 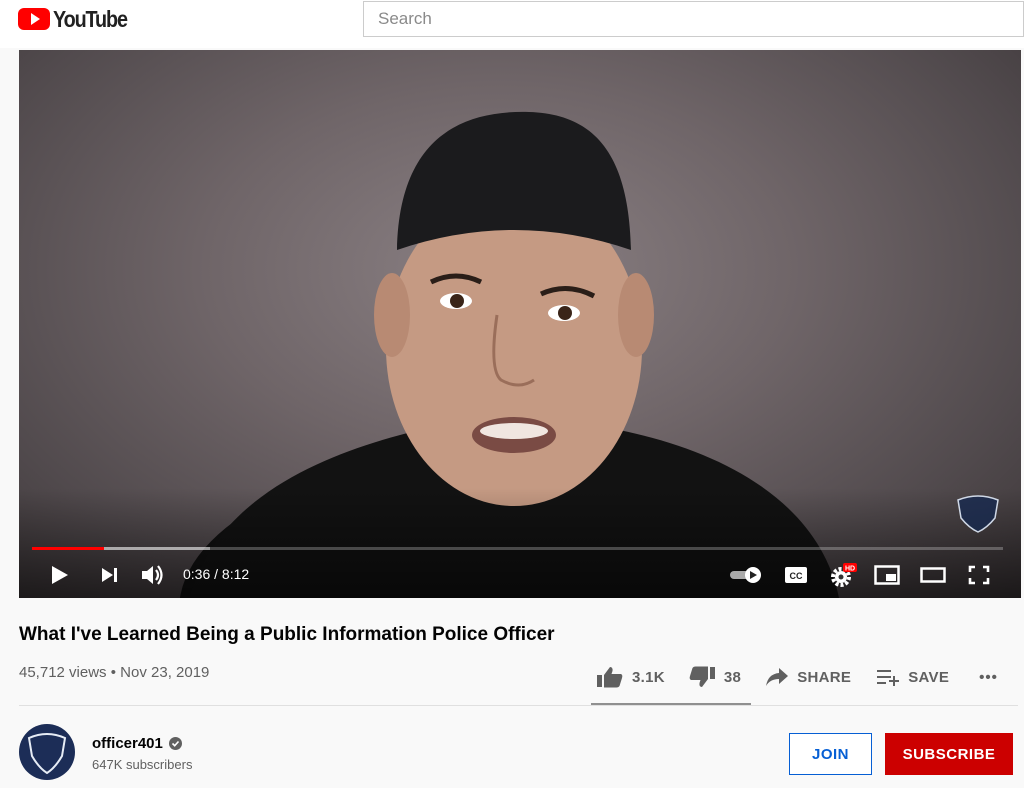 I want to click on channel-avatar-logo, so click(x=47, y=754).